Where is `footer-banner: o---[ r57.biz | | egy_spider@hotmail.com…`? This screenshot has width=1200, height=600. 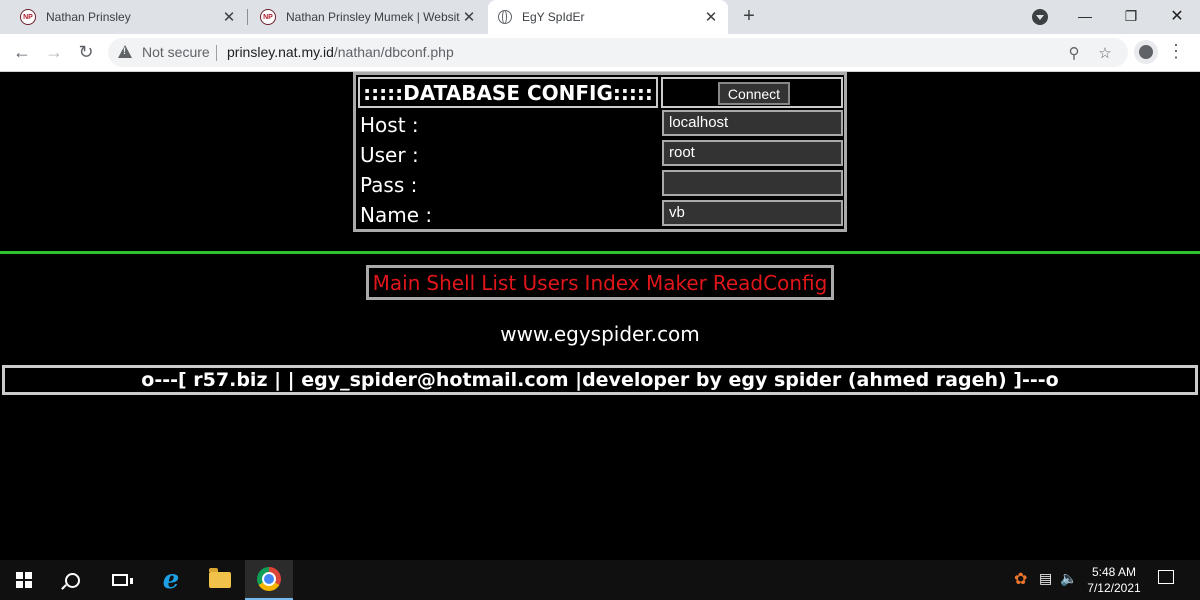
footer-banner: o---[ r57.biz | | egy_spider@hotmail.com… is located at coordinates (600, 380).